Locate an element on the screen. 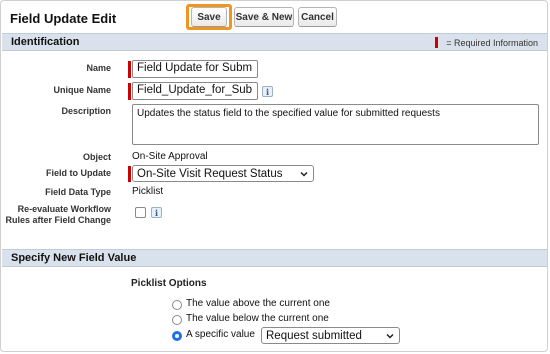 The width and height of the screenshot is (550, 354). object-value: On-Site Approval is located at coordinates (170, 156).